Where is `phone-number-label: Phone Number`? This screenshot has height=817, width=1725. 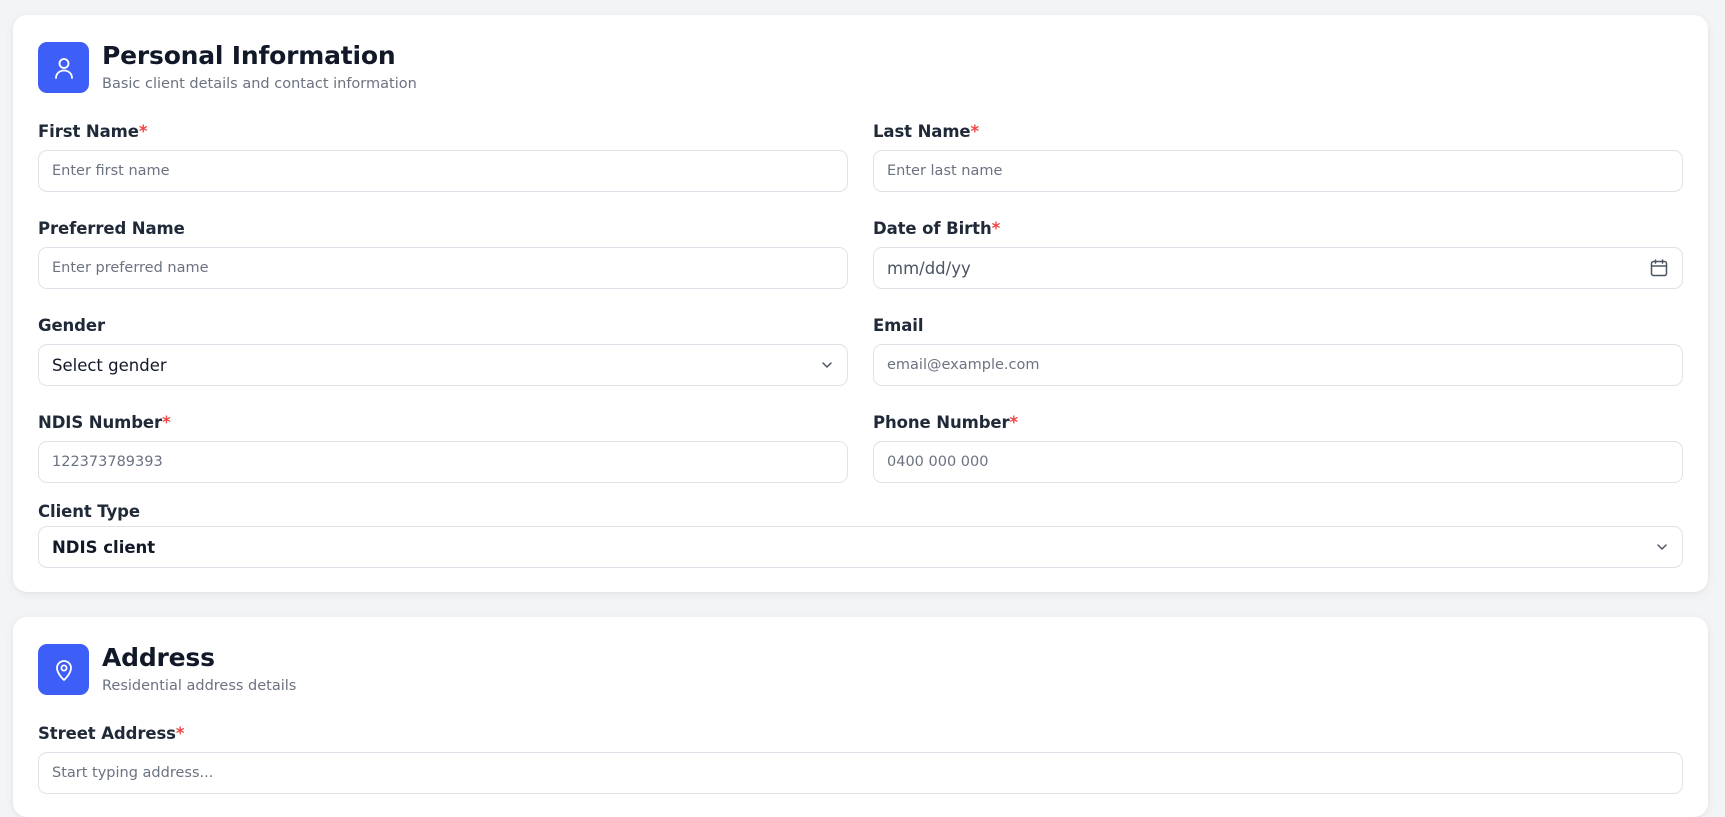 phone-number-label: Phone Number is located at coordinates (941, 422).